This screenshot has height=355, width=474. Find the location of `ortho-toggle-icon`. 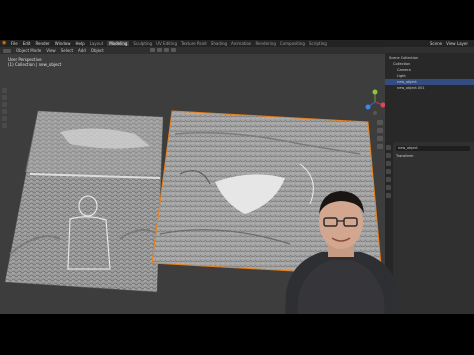

ortho-toggle-icon is located at coordinates (380, 146).